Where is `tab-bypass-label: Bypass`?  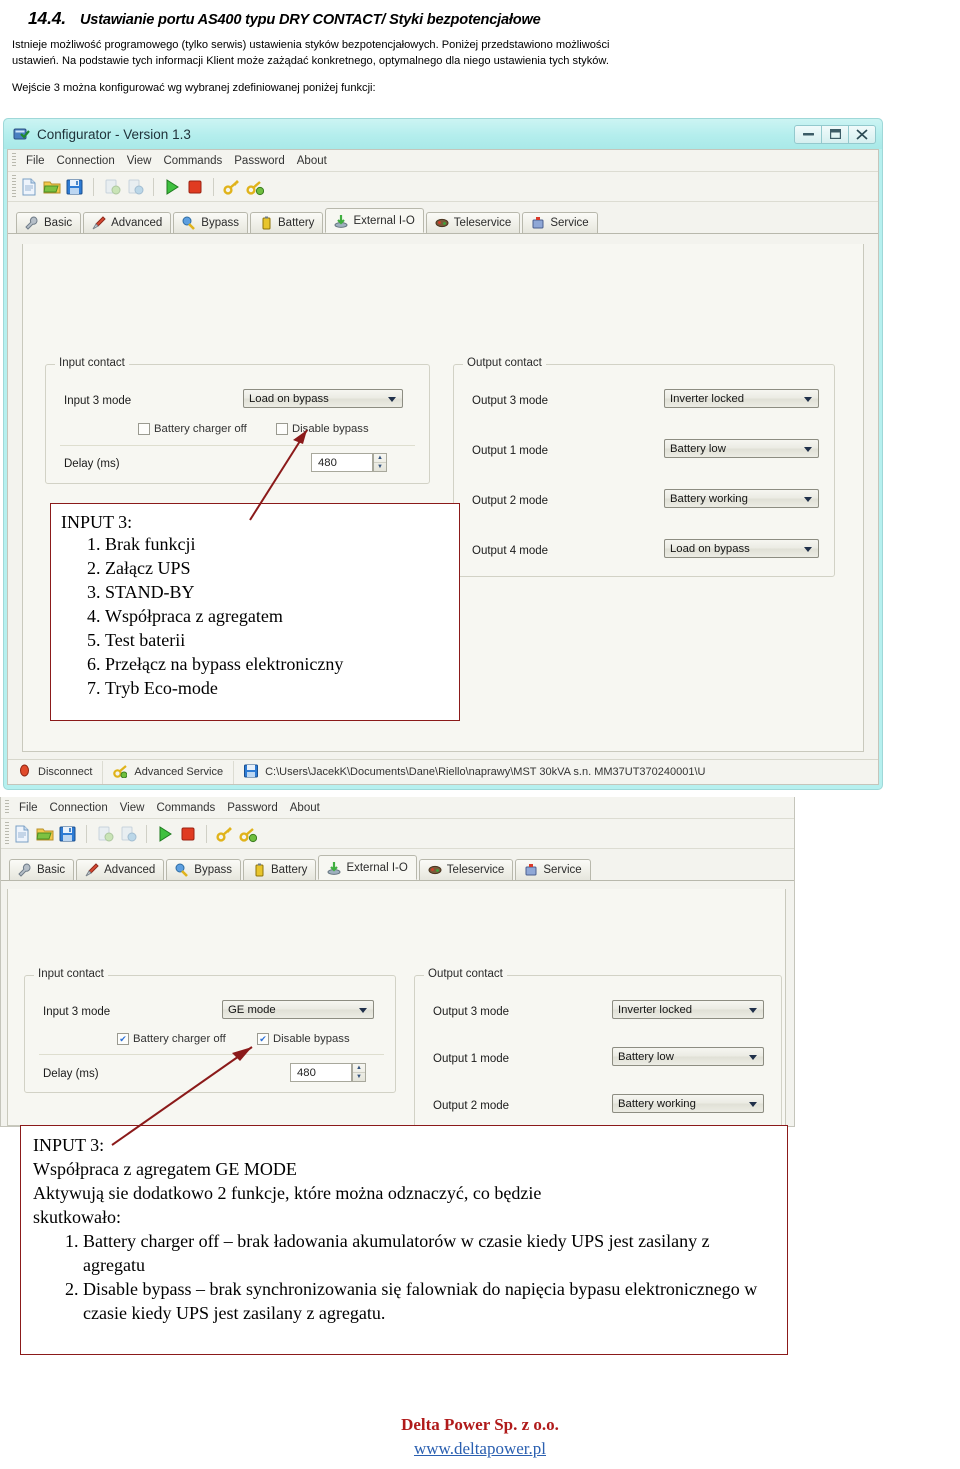
tab-bypass-label: Bypass is located at coordinates (220, 223).